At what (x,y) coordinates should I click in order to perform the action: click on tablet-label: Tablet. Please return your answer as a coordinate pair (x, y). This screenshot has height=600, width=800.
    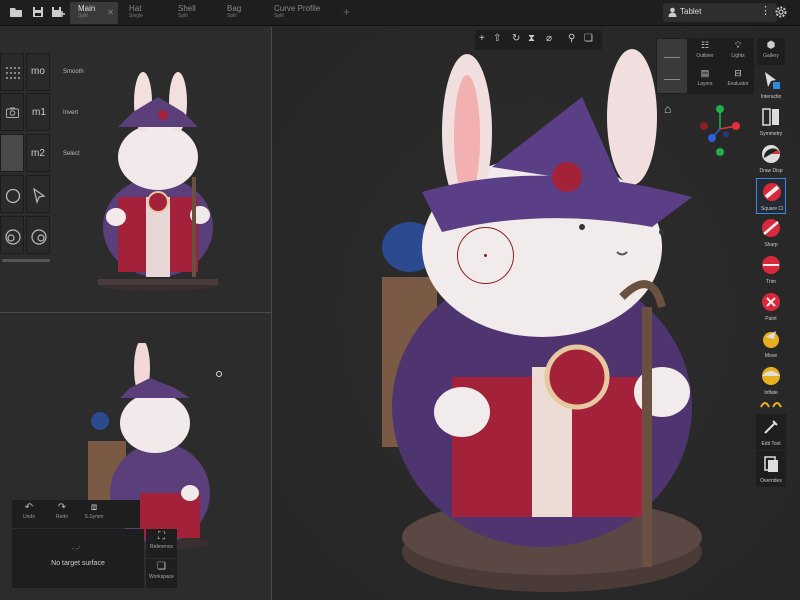
    Looking at the image, I should click on (691, 11).